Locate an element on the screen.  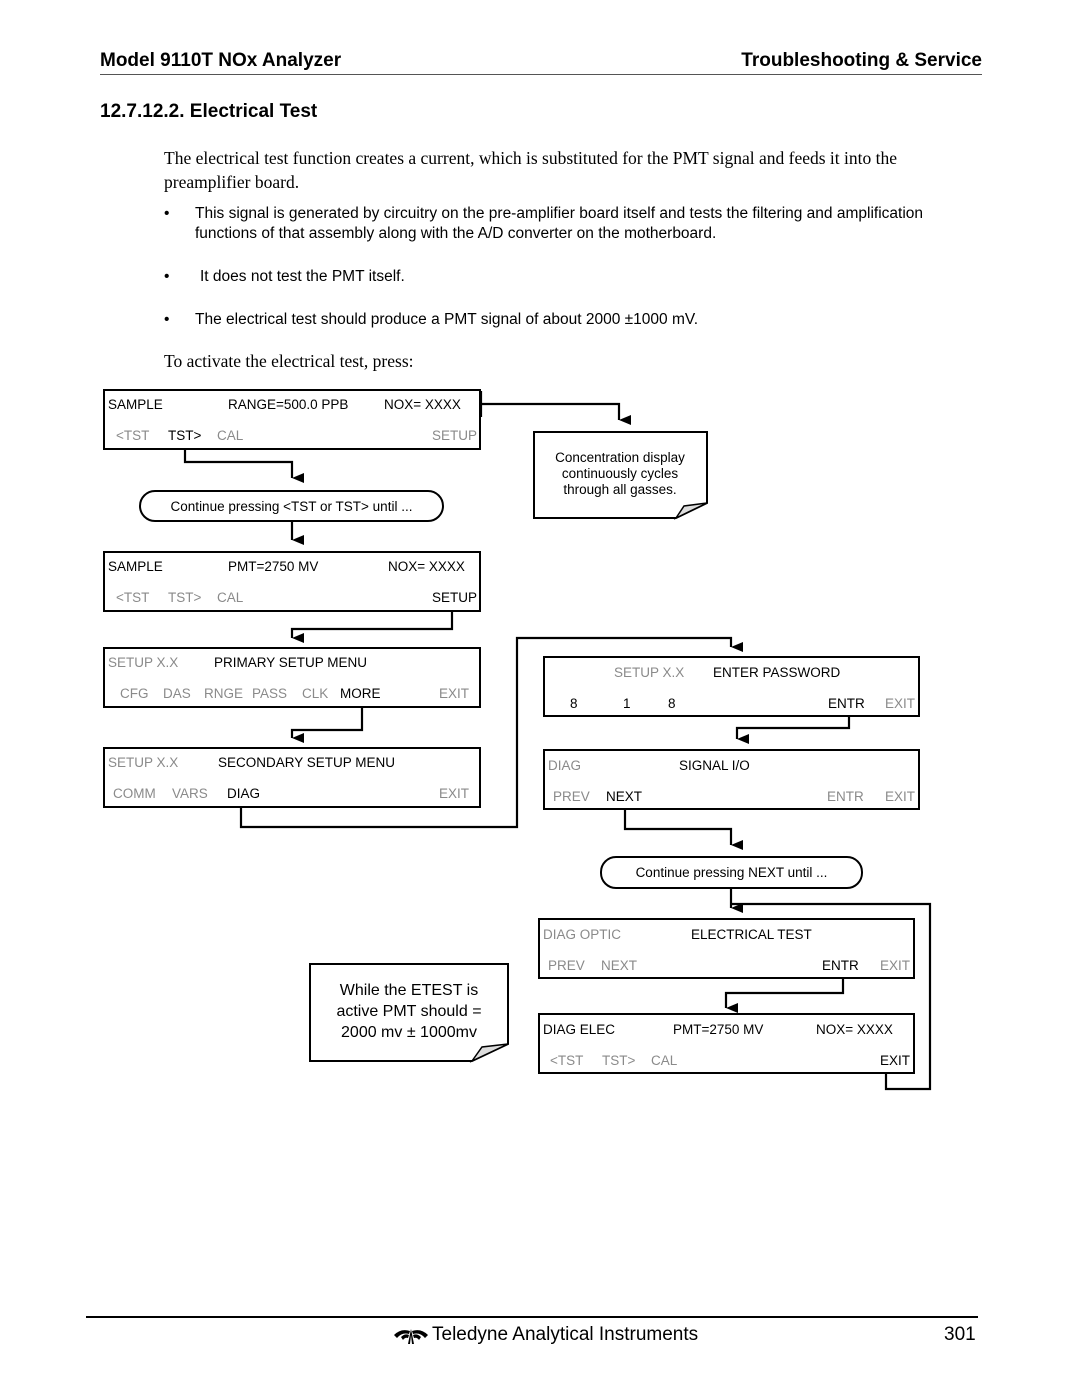
note-line: Concentration display is located at coordinates (620, 457).